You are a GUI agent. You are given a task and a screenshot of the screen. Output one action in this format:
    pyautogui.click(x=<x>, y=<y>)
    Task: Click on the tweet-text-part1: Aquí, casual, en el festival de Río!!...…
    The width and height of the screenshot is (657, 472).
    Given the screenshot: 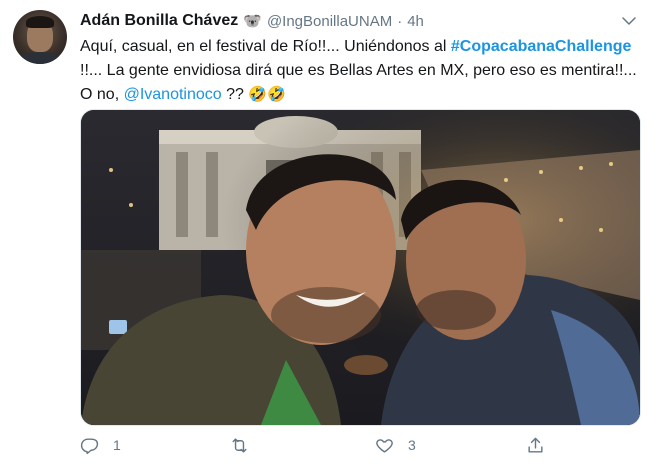 What is the action you would take?
    pyautogui.click(x=265, y=46)
    